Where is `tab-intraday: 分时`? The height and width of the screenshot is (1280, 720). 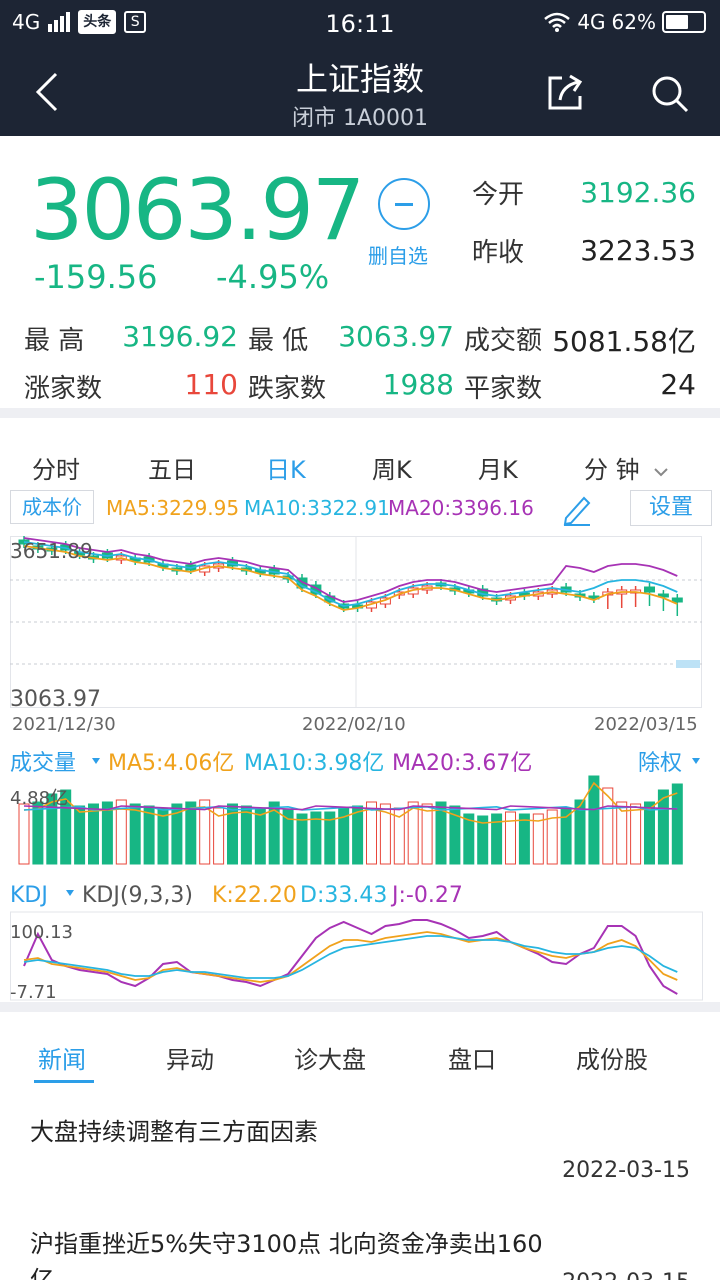
tab-intraday: 分时 is located at coordinates (56, 467).